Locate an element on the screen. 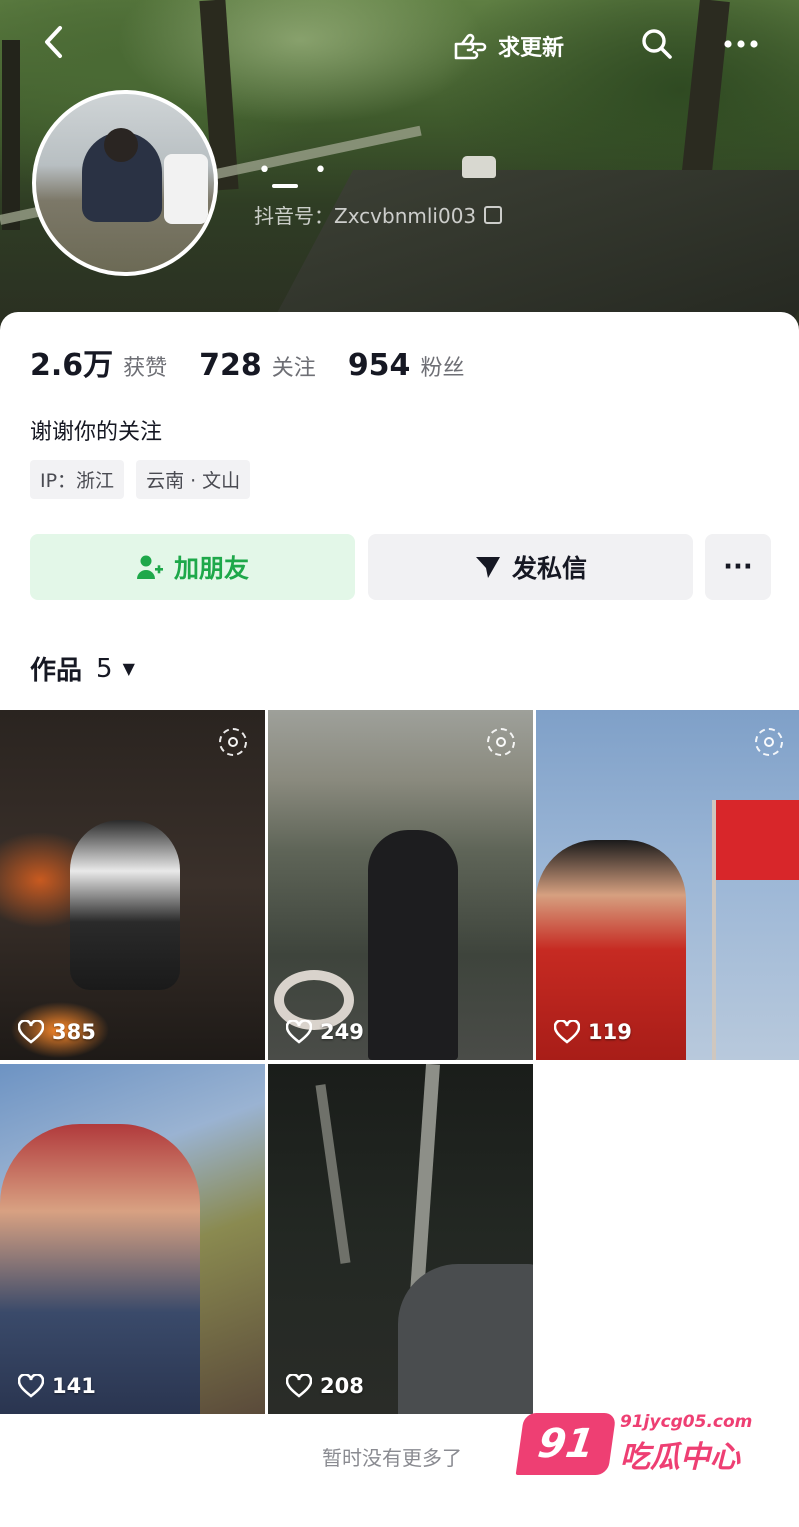 Image resolution: width=799 pixels, height=1527 pixels. watermark-text: 91jycg05.com 吃瓜中心 is located at coordinates (686, 1444).